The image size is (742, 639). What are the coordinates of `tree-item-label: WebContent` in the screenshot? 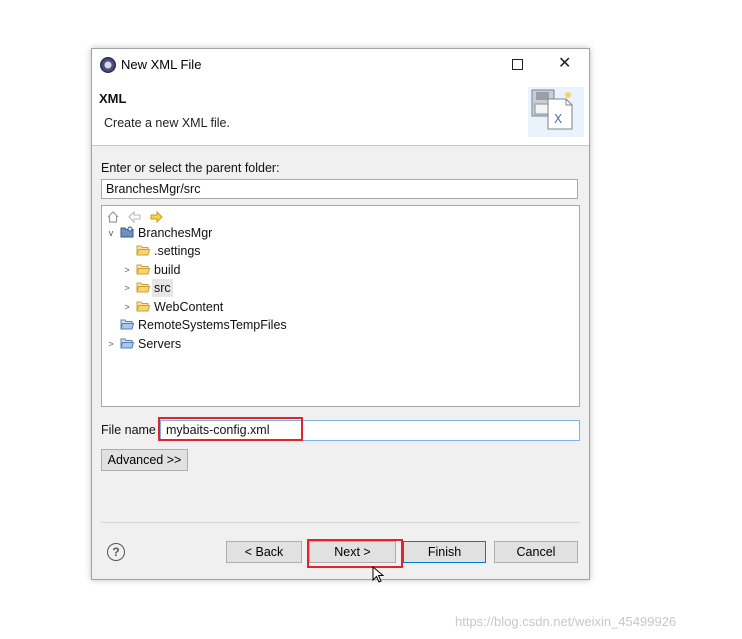 It's located at (189, 307).